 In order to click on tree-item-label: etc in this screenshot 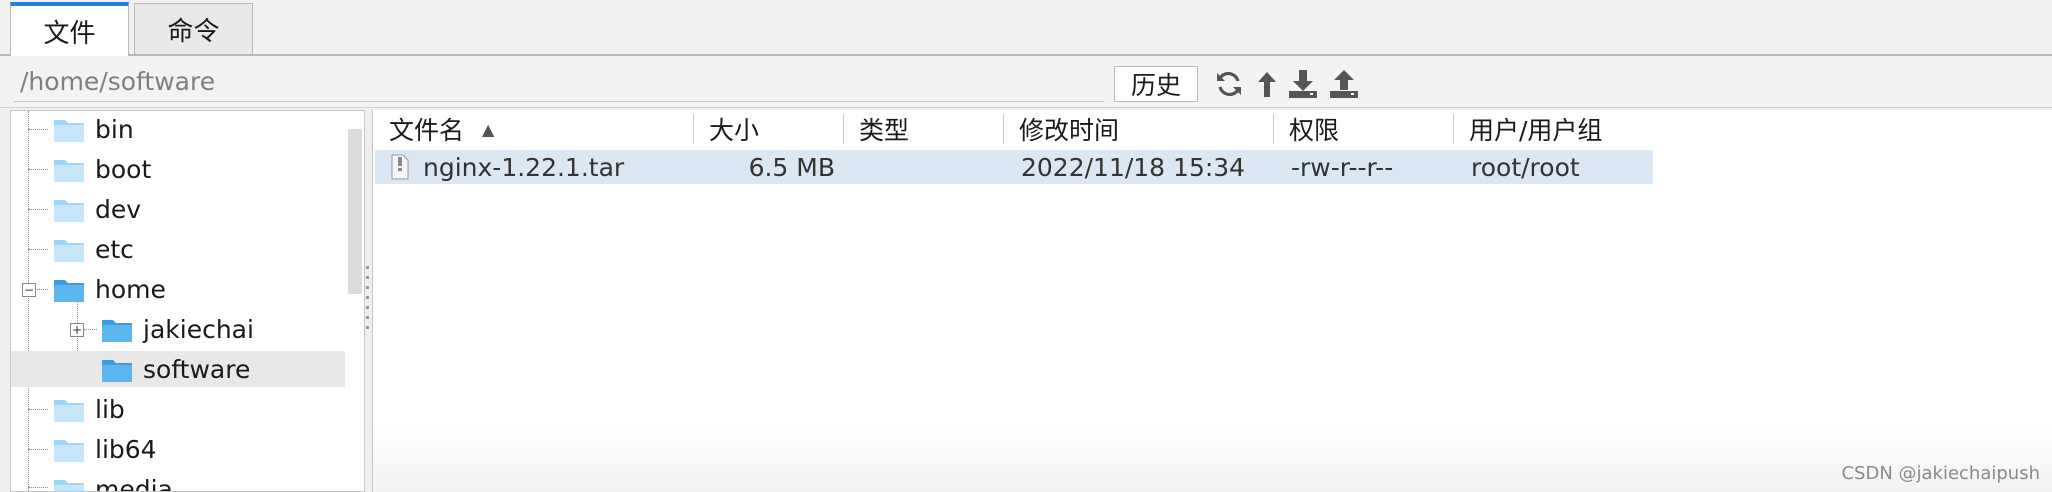, I will do `click(114, 249)`.